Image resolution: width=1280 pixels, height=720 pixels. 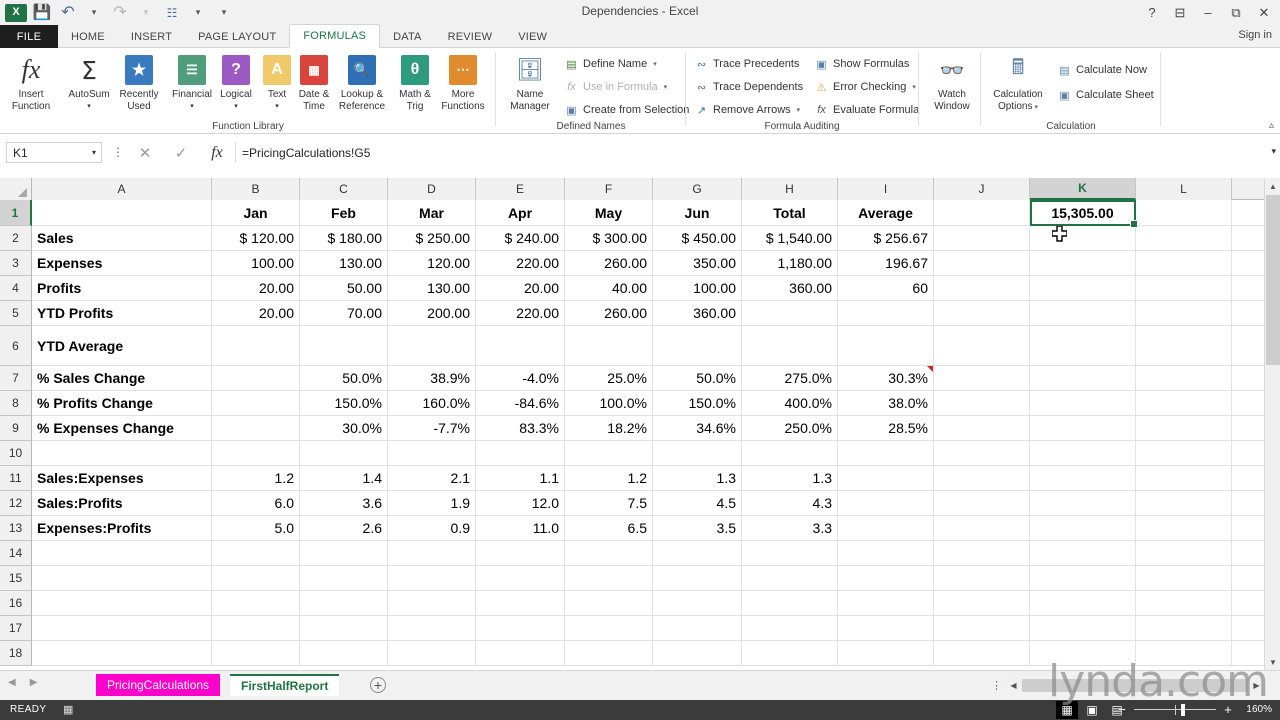 I want to click on tab-insert: INSERT, so click(x=151, y=36).